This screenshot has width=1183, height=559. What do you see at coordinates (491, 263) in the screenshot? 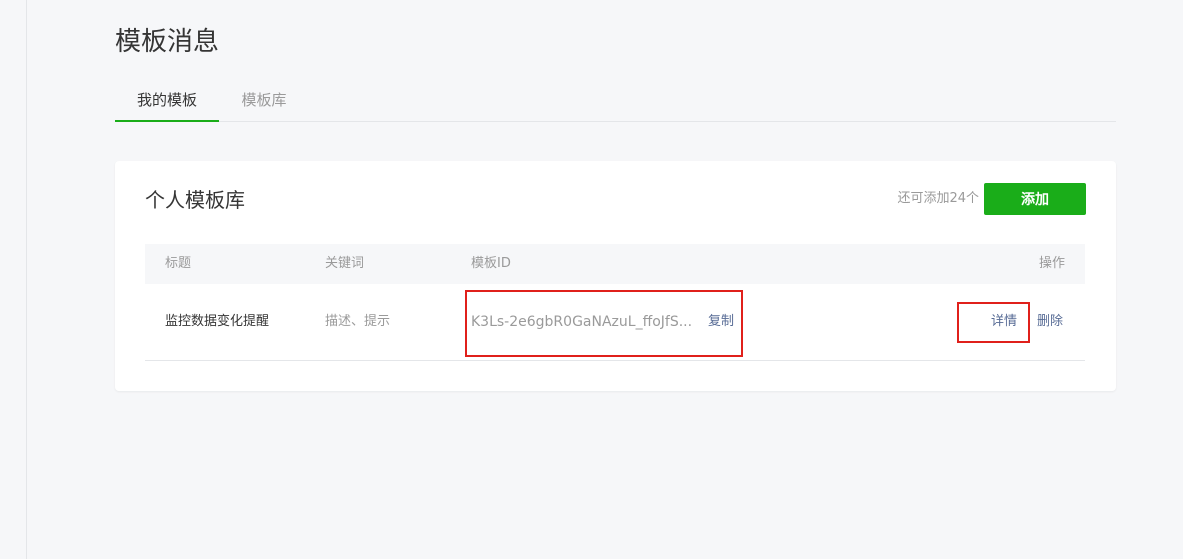
I see `header-template-id: 模板ID` at bounding box center [491, 263].